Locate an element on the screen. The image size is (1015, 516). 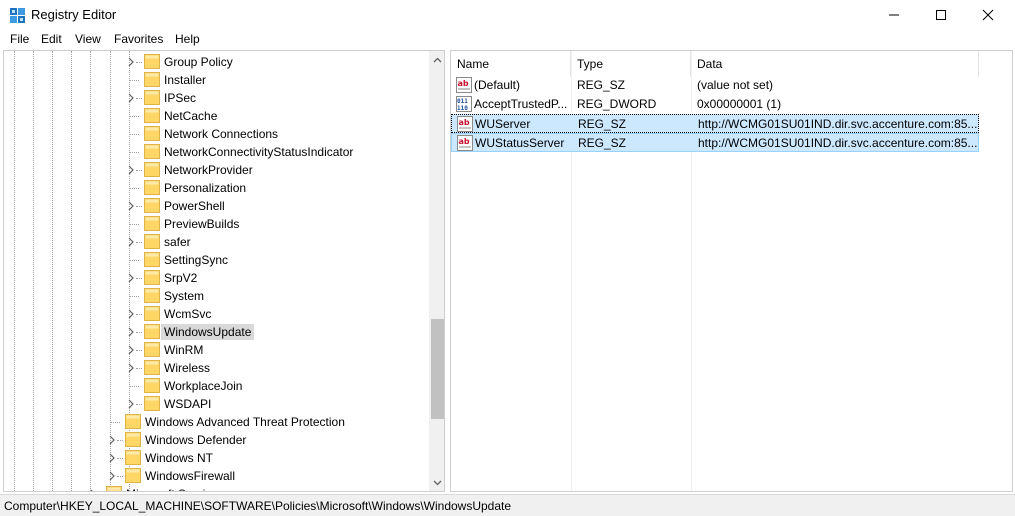
tree-item: SettingSync is located at coordinates (215, 260).